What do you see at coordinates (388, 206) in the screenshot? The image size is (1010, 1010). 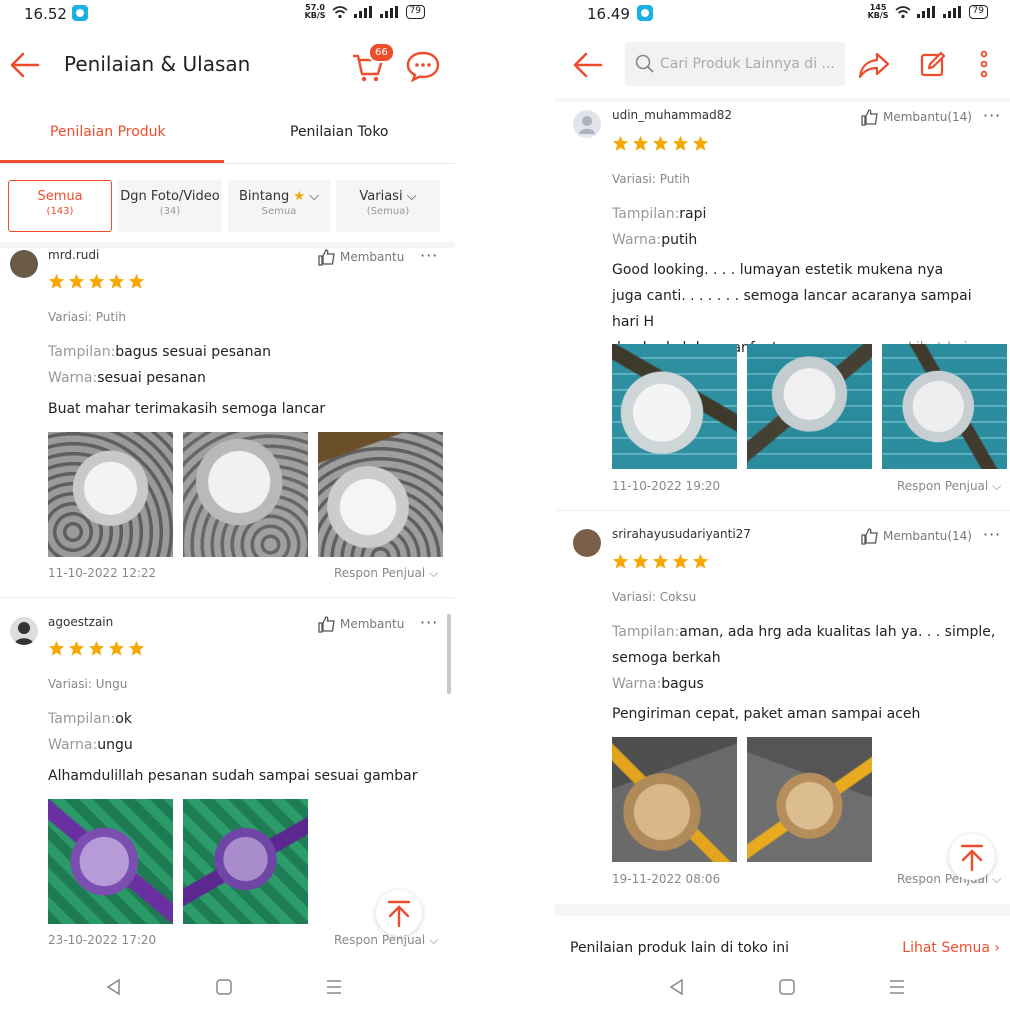 I see `filter-variant: Variasi ⌵ (Semua)` at bounding box center [388, 206].